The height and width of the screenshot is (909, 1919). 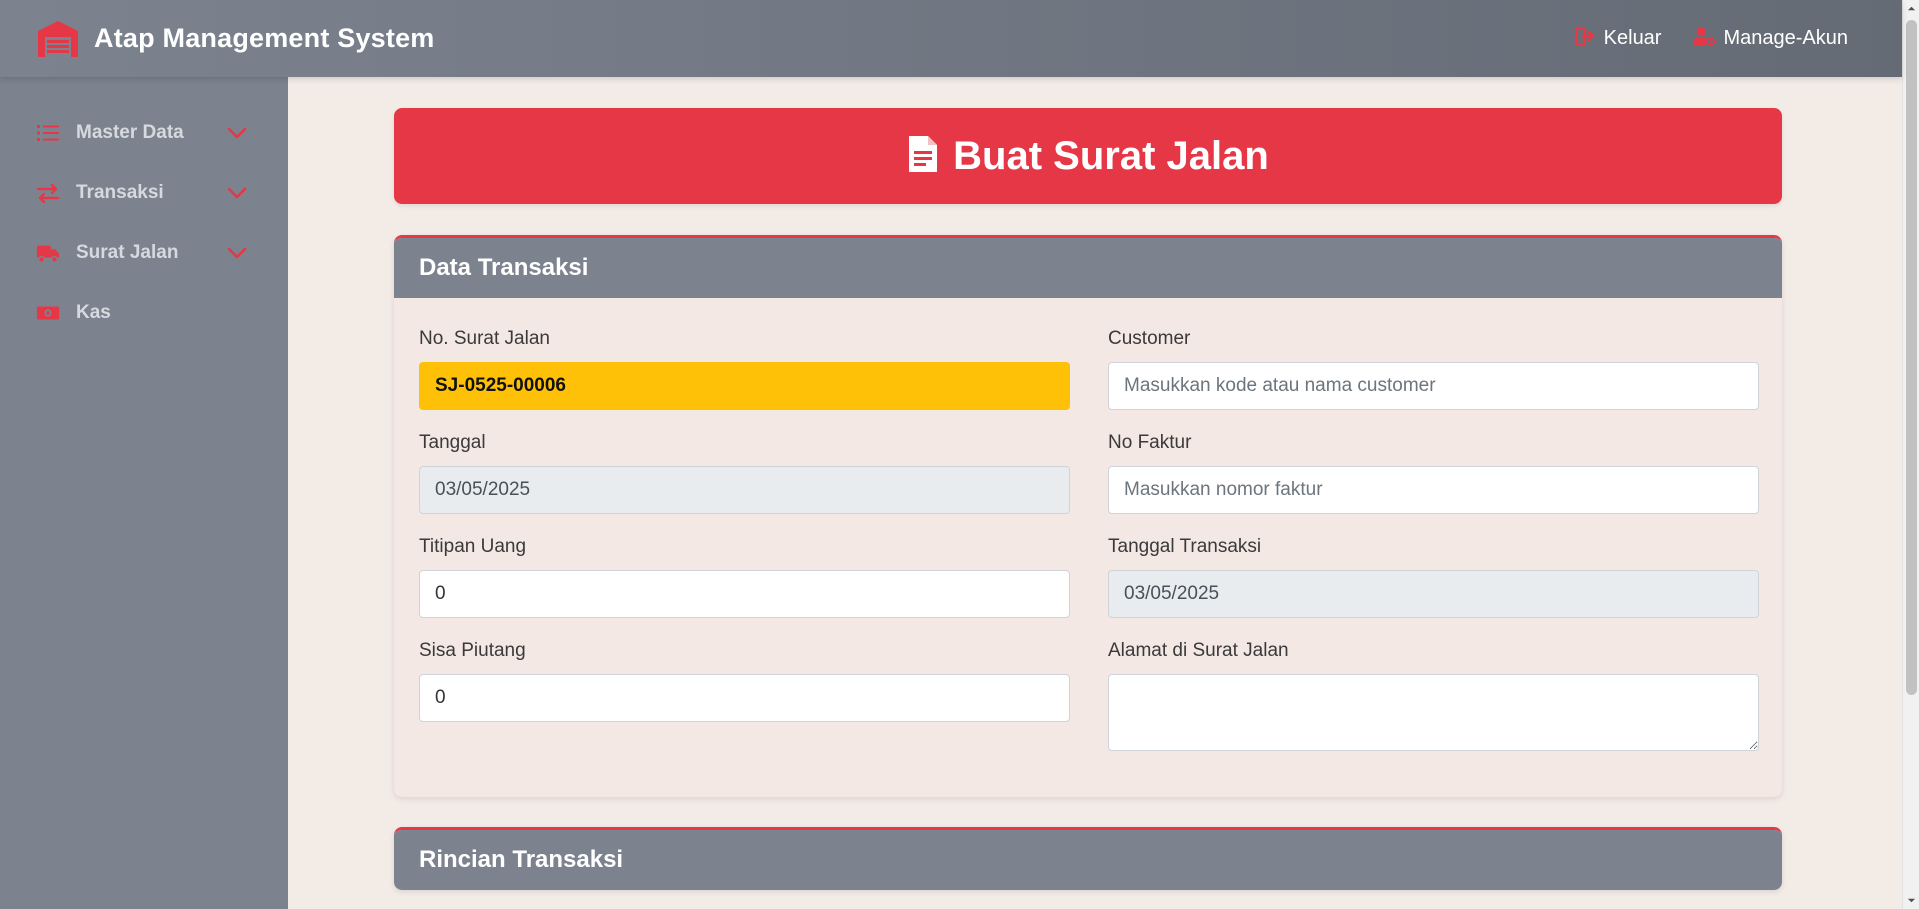 What do you see at coordinates (93, 312) in the screenshot?
I see `sidebar-item-label: Kas` at bounding box center [93, 312].